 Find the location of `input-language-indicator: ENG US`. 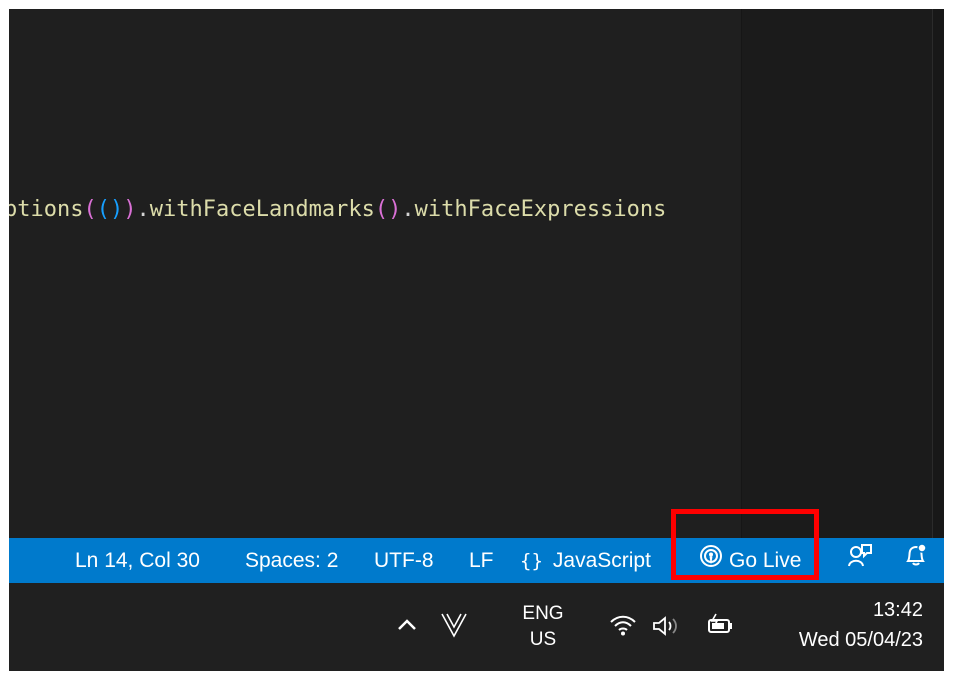

input-language-indicator: ENG US is located at coordinates (543, 627).